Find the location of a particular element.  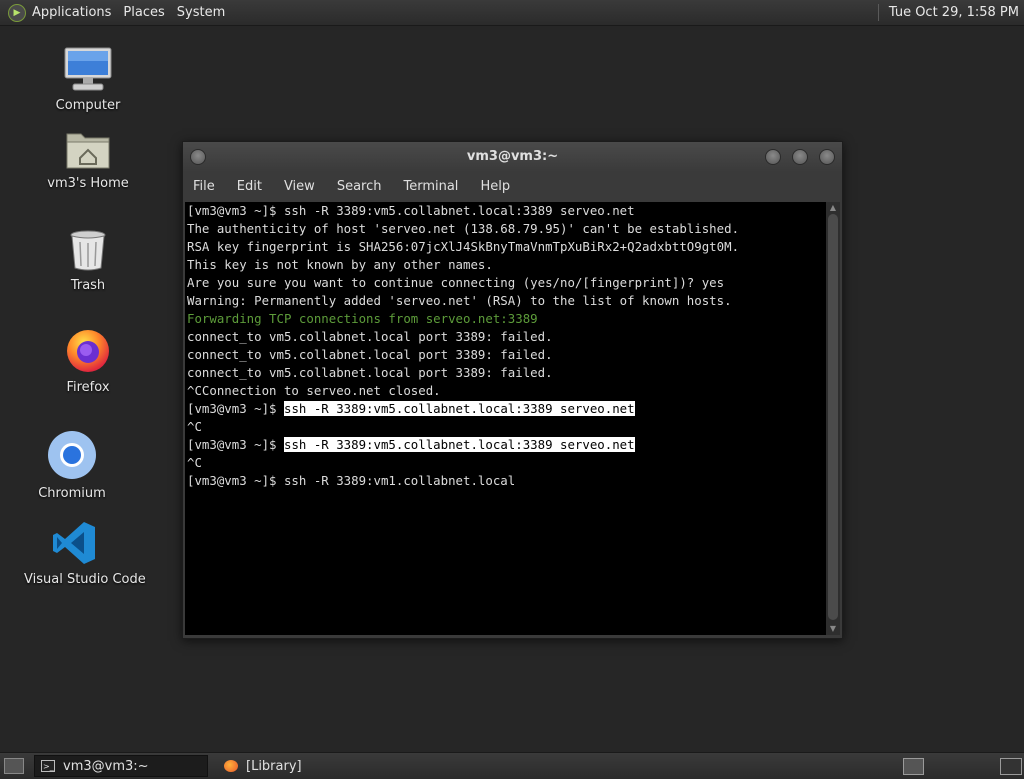

computer-icon is located at coordinates (88, 69).